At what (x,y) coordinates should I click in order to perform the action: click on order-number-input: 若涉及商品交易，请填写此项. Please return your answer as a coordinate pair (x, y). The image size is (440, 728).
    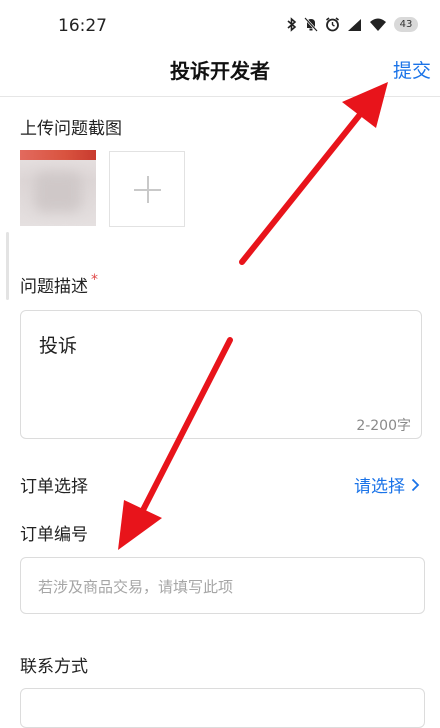
    Looking at the image, I should click on (222, 585).